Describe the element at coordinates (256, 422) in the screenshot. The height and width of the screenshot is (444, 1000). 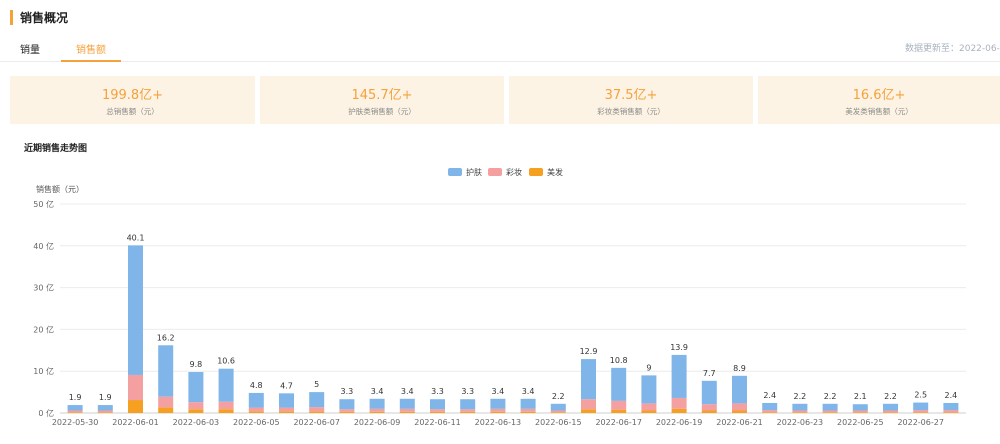
I see `x-tick-label: 2022-06-05` at that location.